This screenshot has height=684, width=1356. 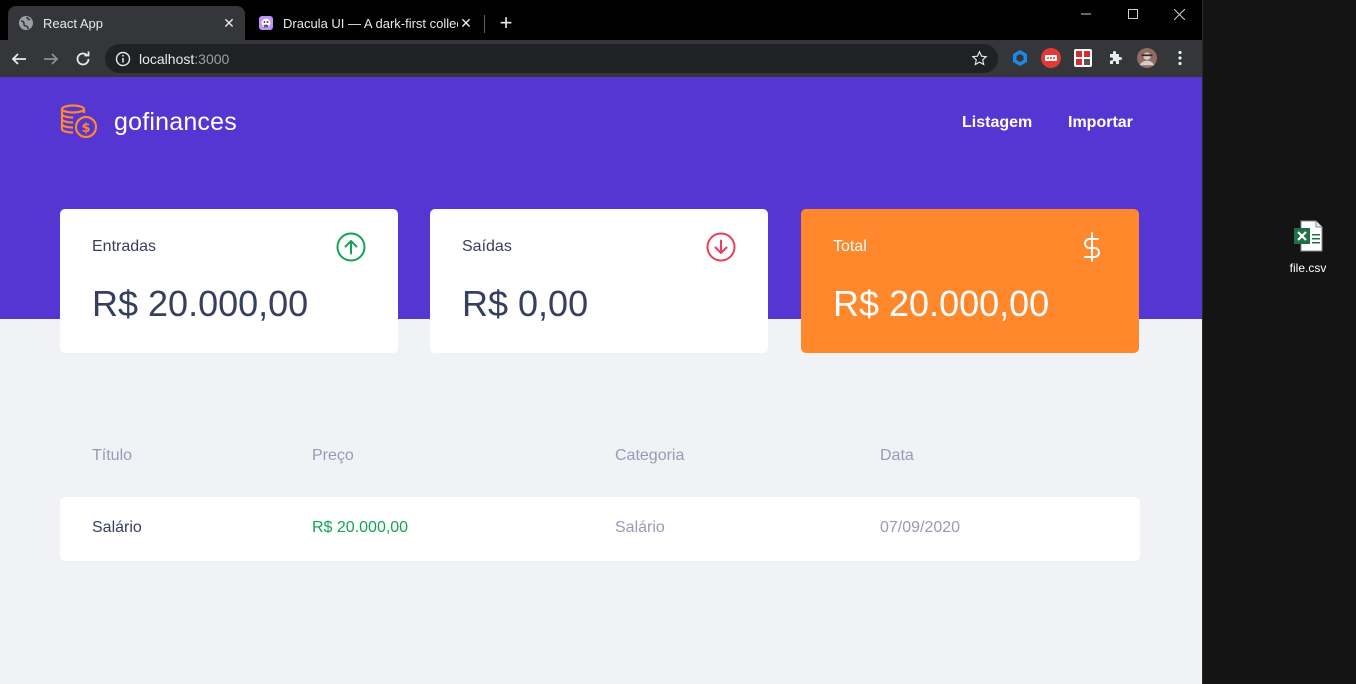 What do you see at coordinates (126, 23) in the screenshot?
I see `tab-react-app: React App ✕` at bounding box center [126, 23].